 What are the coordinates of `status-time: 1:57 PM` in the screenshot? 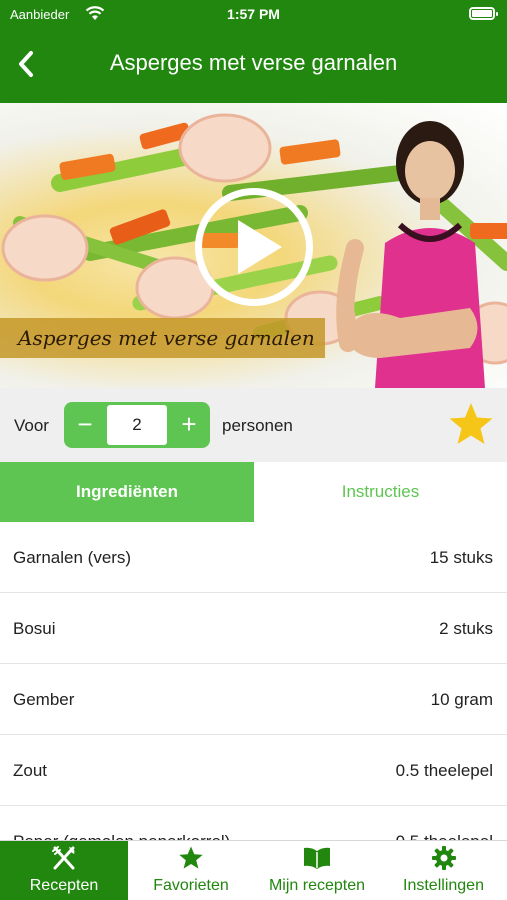 It's located at (253, 14).